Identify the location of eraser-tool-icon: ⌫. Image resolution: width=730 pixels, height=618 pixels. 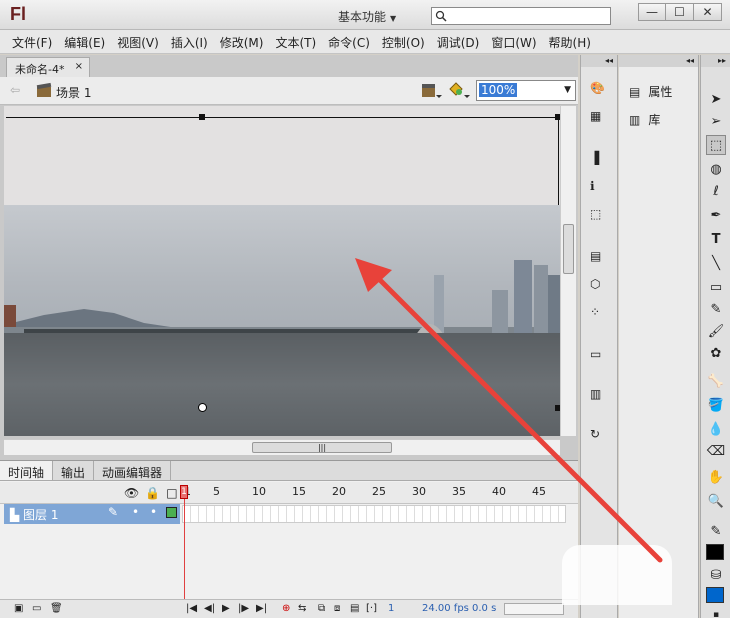
(716, 451).